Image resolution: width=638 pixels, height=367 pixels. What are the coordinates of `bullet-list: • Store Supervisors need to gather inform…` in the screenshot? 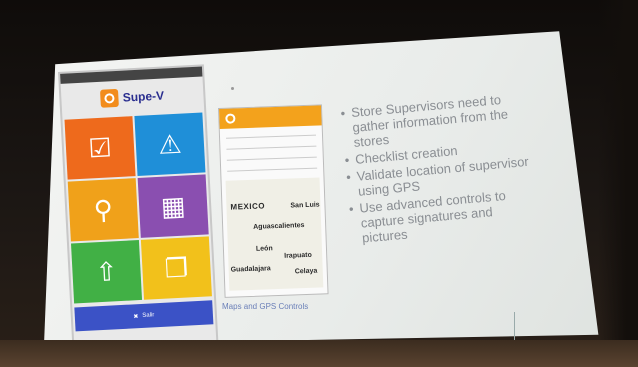 It's located at (441, 168).